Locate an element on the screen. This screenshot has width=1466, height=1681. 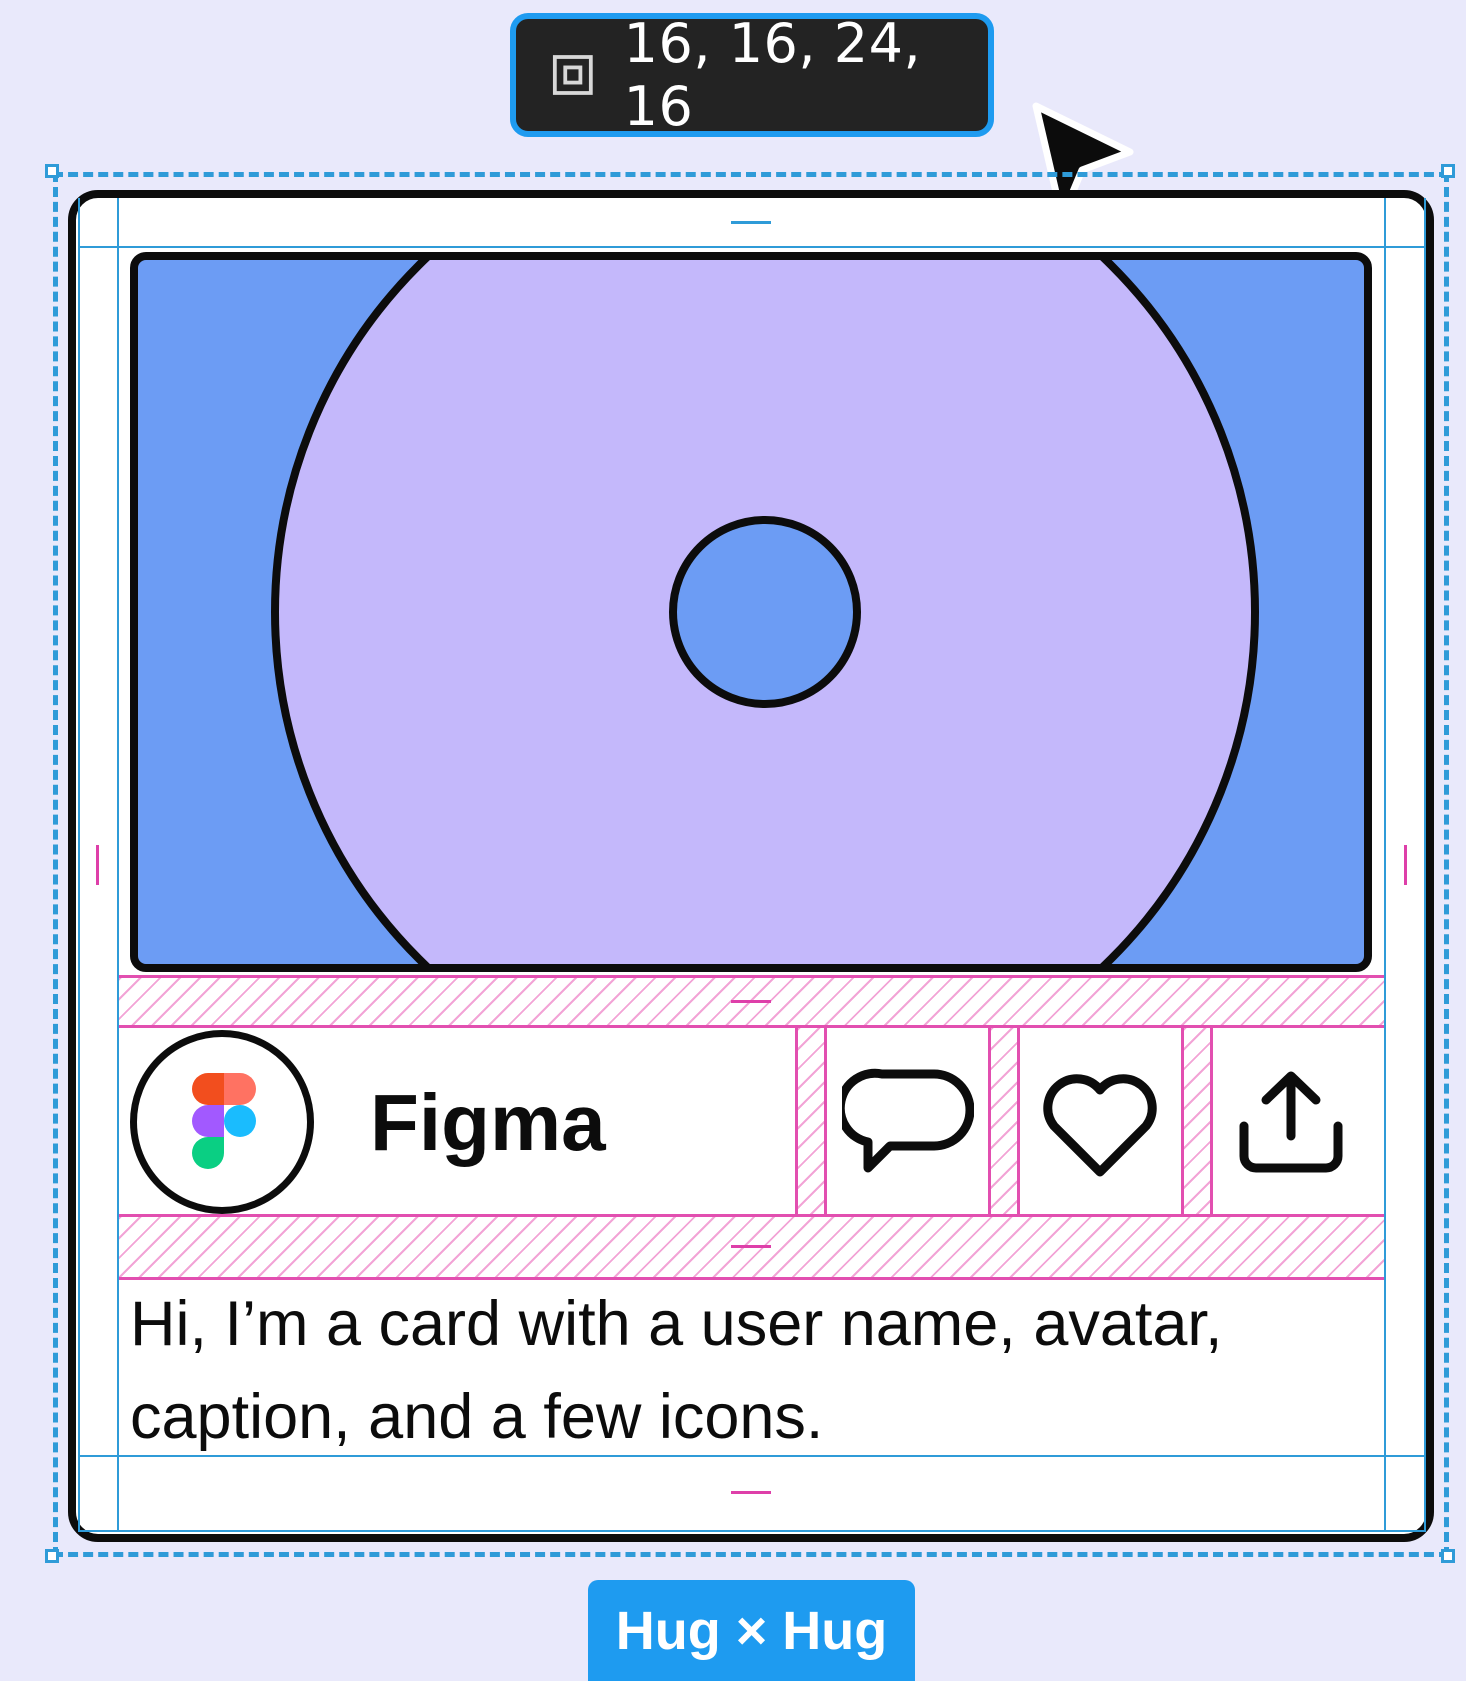
resize-handle-bottom-right is located at coordinates (1448, 1556).